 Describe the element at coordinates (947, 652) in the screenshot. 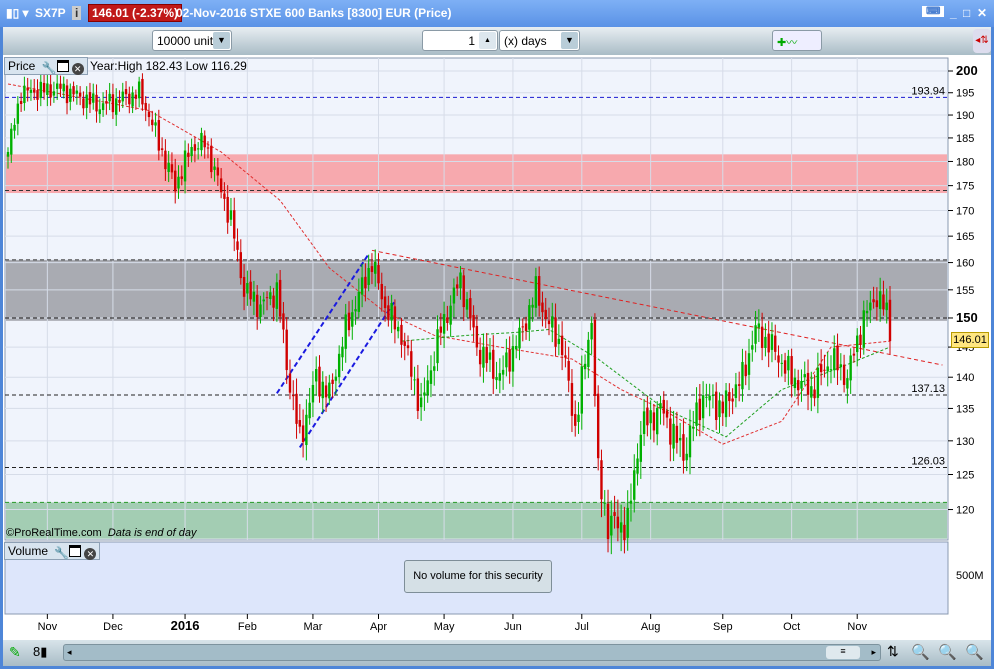

I see `zoom-out-icon: 🔍` at that location.